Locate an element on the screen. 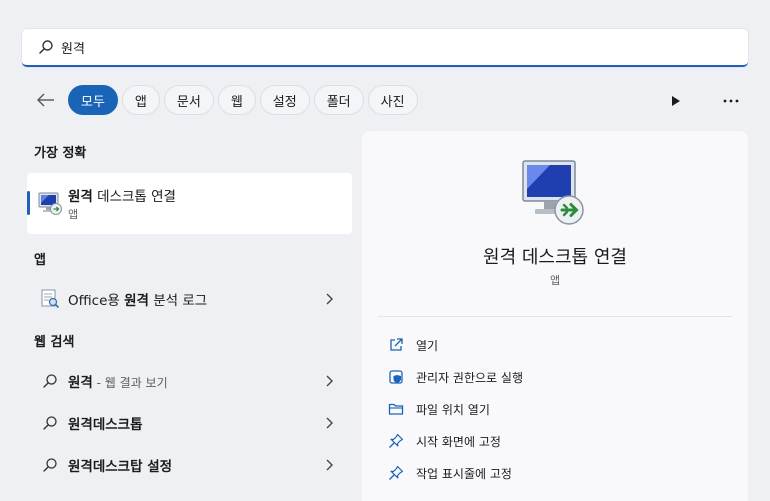 The image size is (770, 501). log-analyzer-icon is located at coordinates (50, 299).